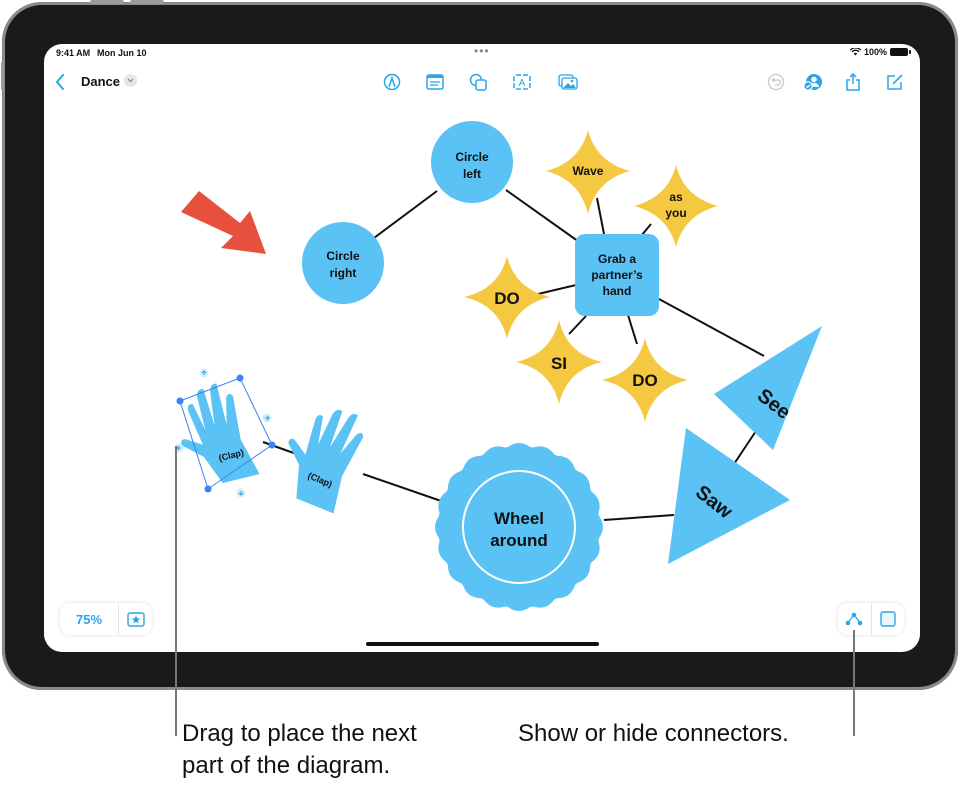 This screenshot has width=960, height=790. I want to click on zoom-control: 75%, so click(106, 619).